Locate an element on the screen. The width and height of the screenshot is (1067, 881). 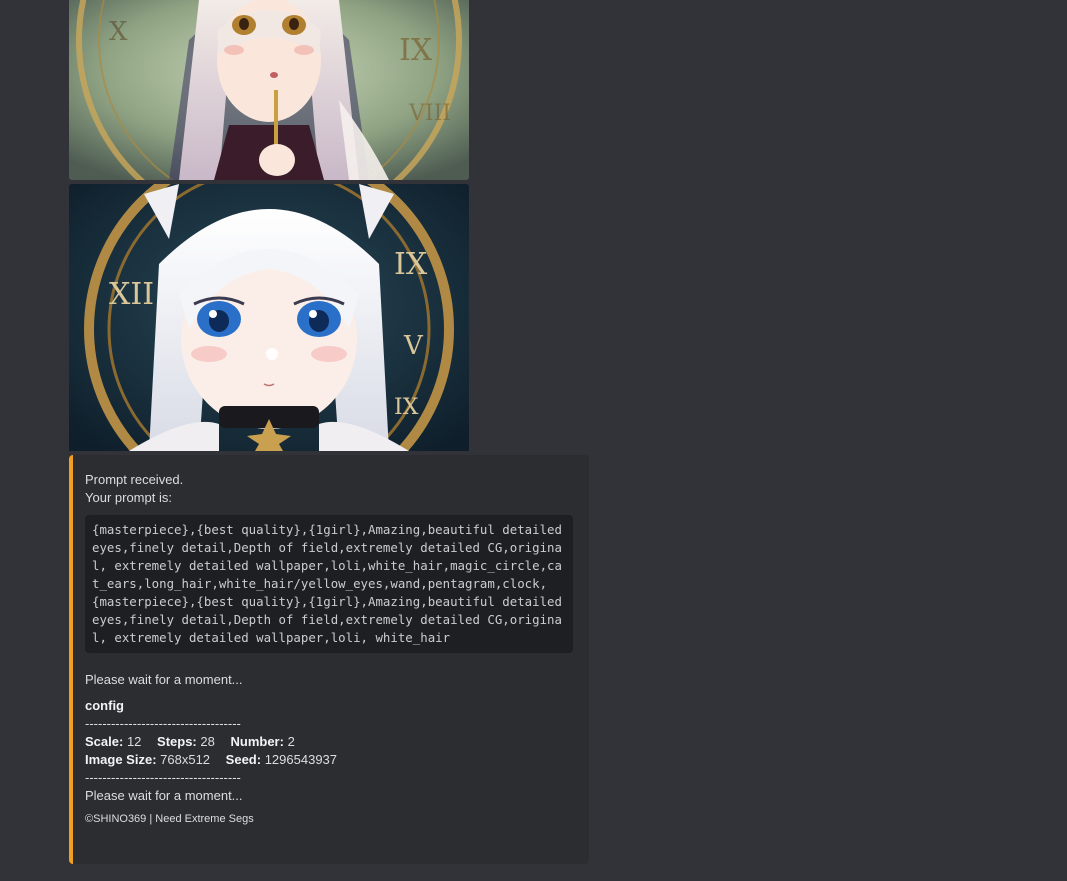
image-size-value: 768x512 is located at coordinates (185, 759).